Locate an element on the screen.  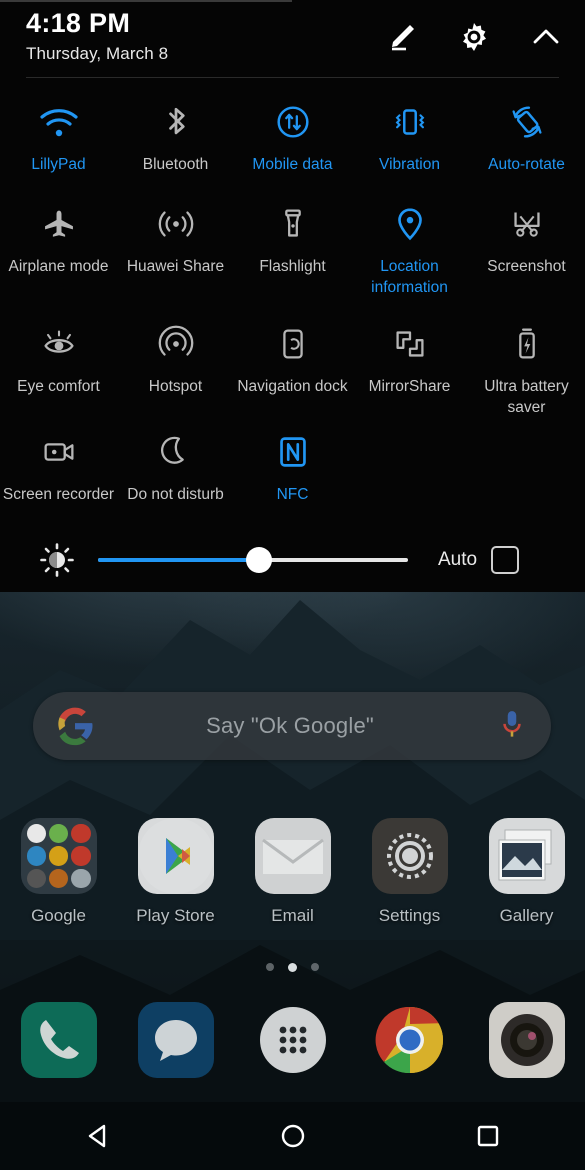
dock is located at coordinates (292, 1040).